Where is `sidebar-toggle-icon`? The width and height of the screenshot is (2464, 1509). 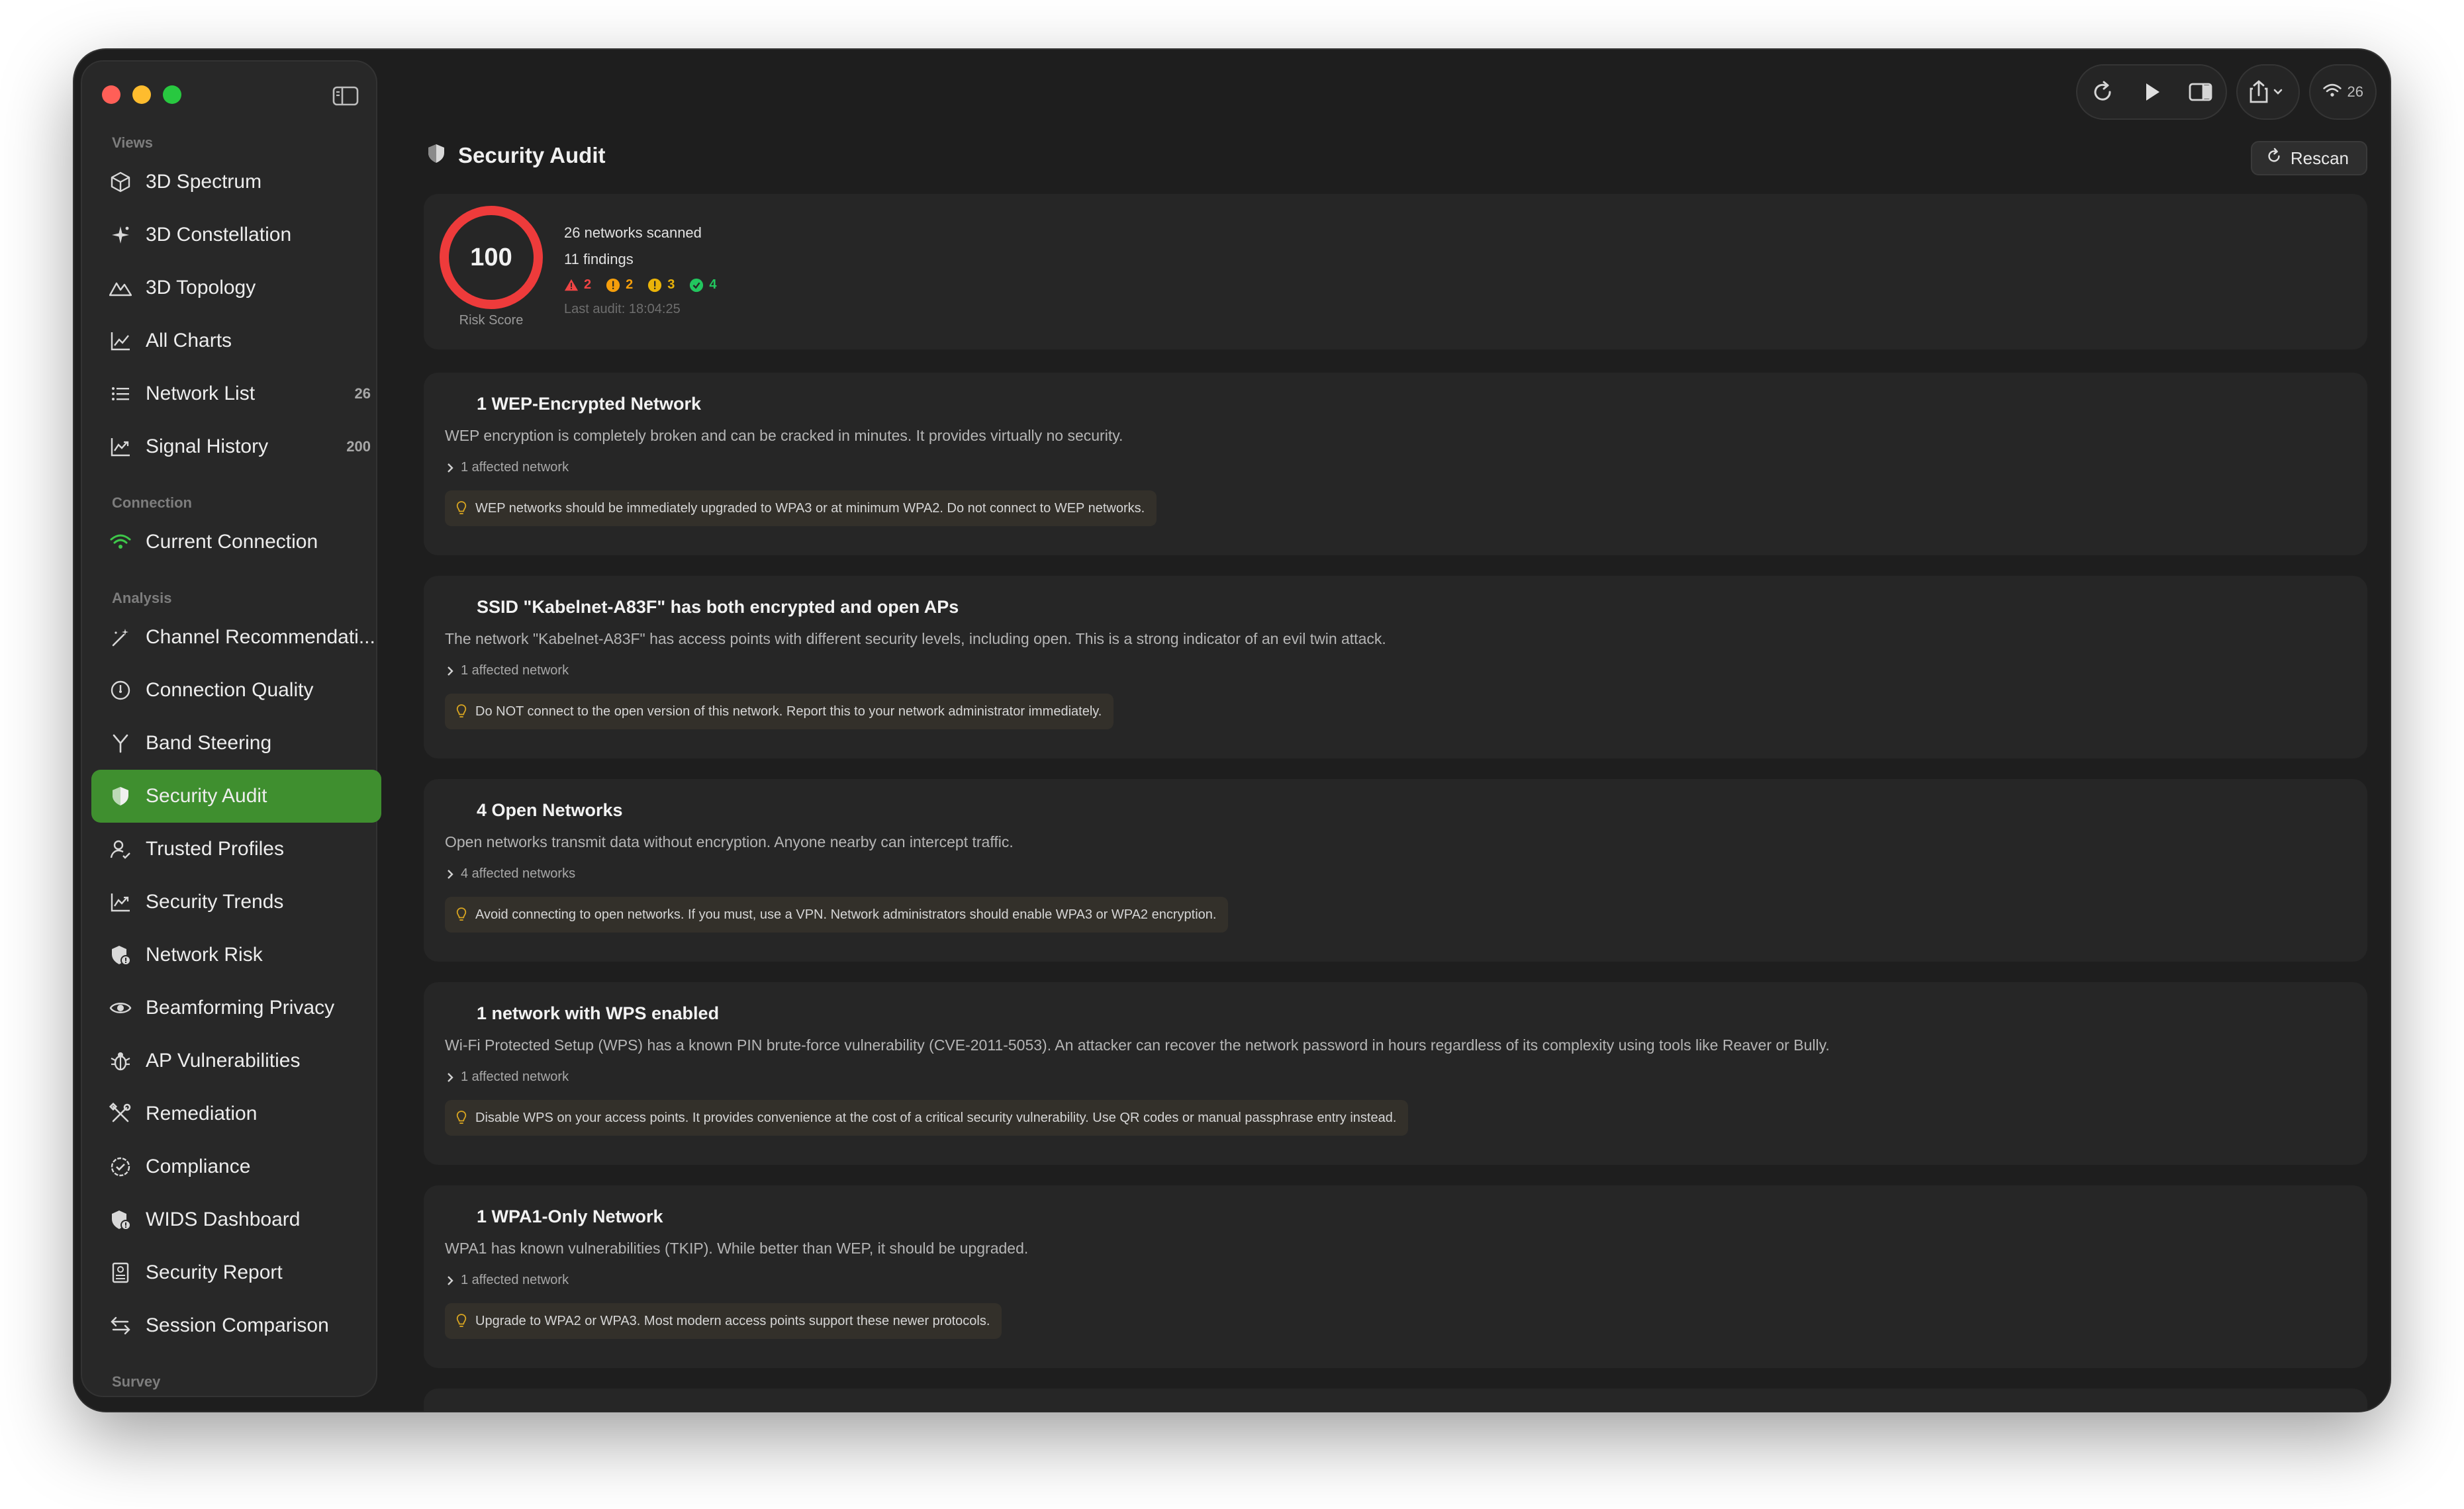
sidebar-toggle-icon is located at coordinates (346, 96).